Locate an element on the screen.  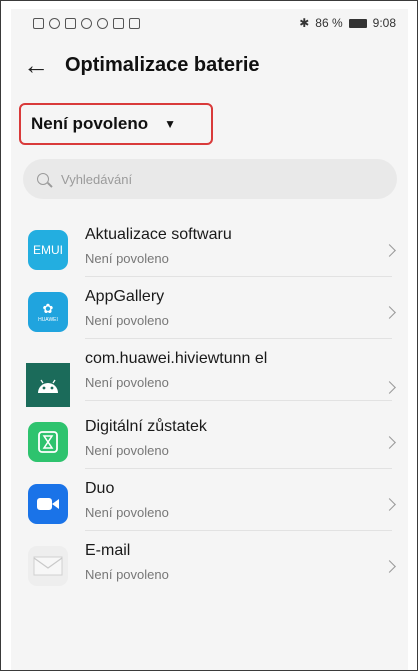
video-camera-icon is located at coordinates (48, 504).